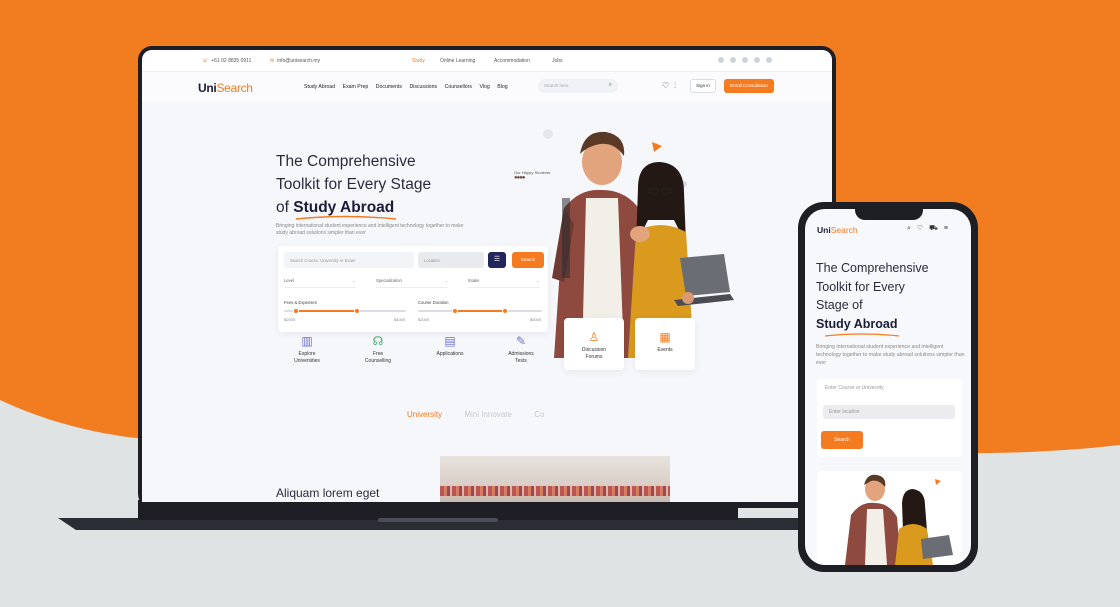  Describe the element at coordinates (502, 87) in the screenshot. I see `nav-item-blog: Blog` at that location.